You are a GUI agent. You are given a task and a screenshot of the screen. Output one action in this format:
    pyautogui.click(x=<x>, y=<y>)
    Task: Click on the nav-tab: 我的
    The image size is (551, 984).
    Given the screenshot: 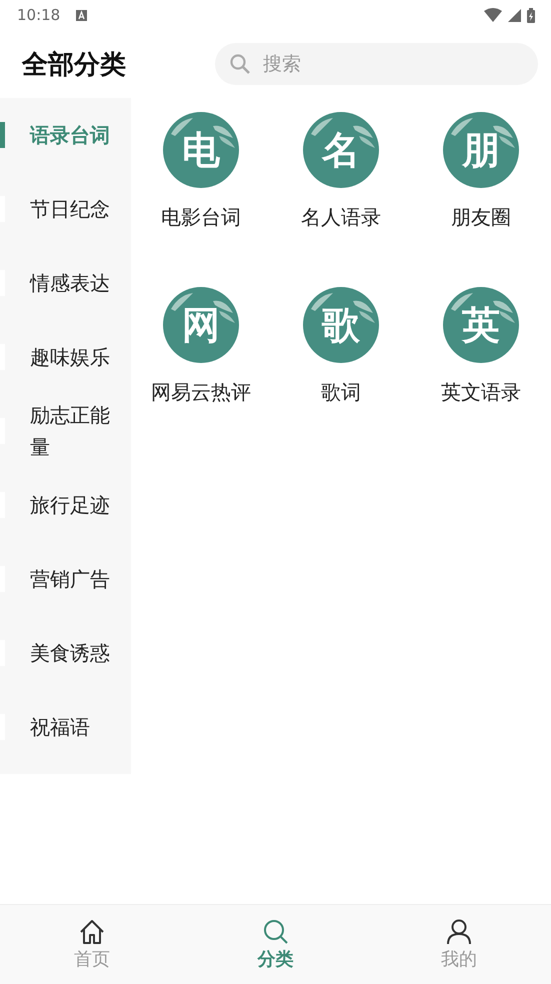 What is the action you would take?
    pyautogui.click(x=459, y=944)
    